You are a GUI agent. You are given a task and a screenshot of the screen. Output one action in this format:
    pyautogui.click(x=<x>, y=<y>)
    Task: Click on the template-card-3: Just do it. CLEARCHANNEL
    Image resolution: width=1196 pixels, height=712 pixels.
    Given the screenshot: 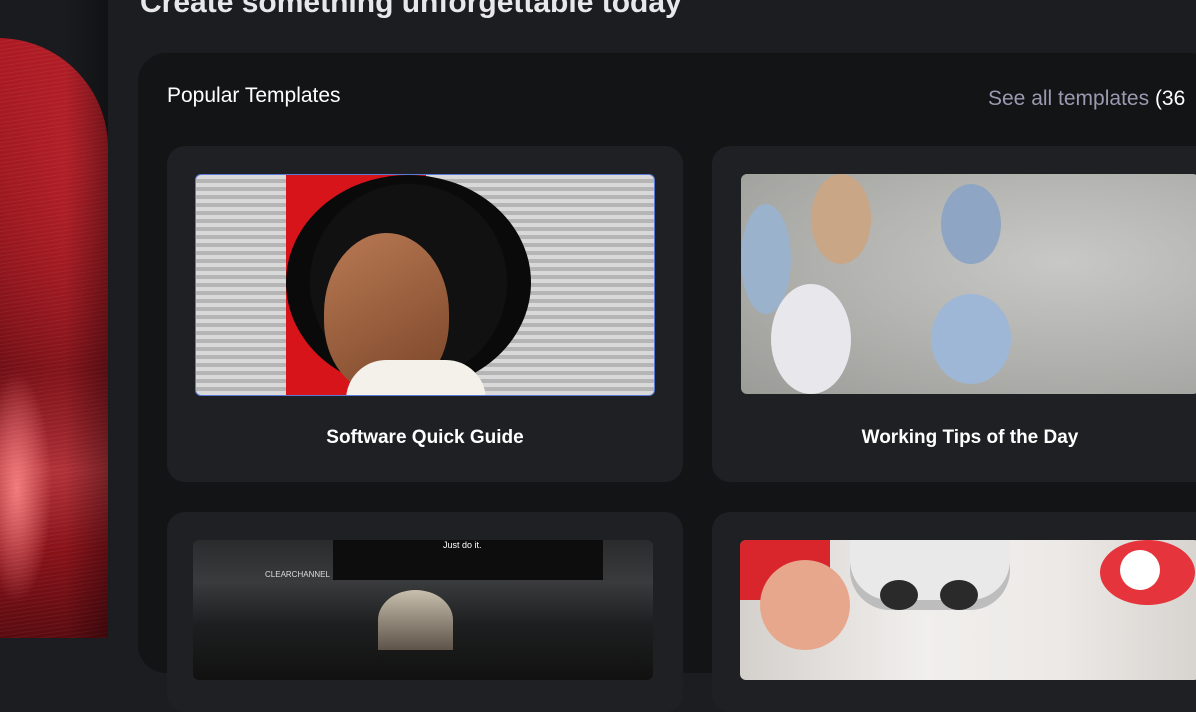 What is the action you would take?
    pyautogui.click(x=425, y=612)
    